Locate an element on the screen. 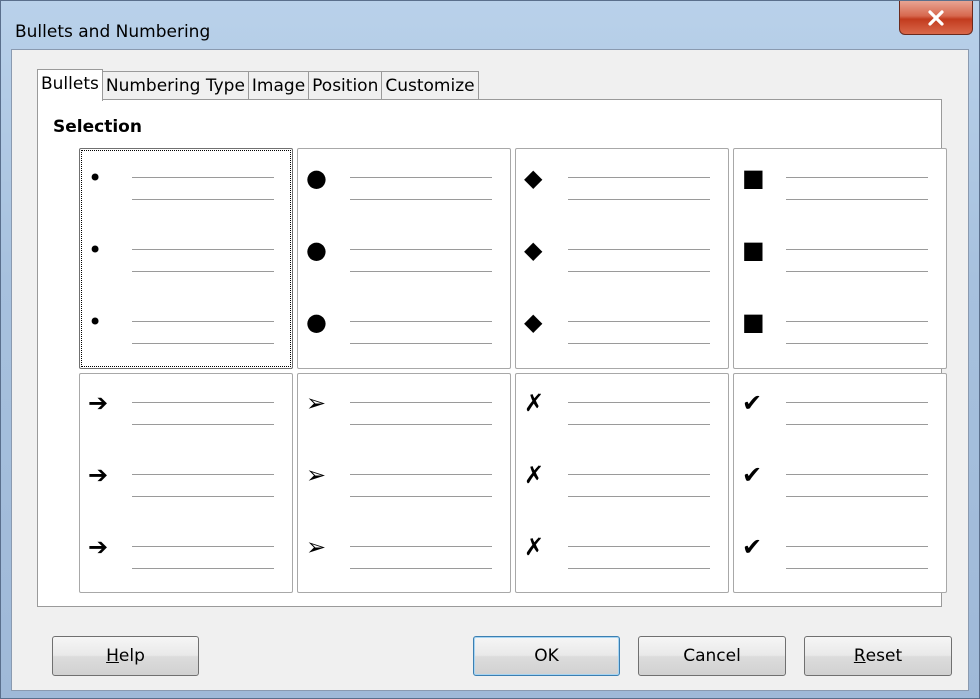 This screenshot has width=980, height=699. tab-numbering-type: Numbering Type is located at coordinates (175, 85).